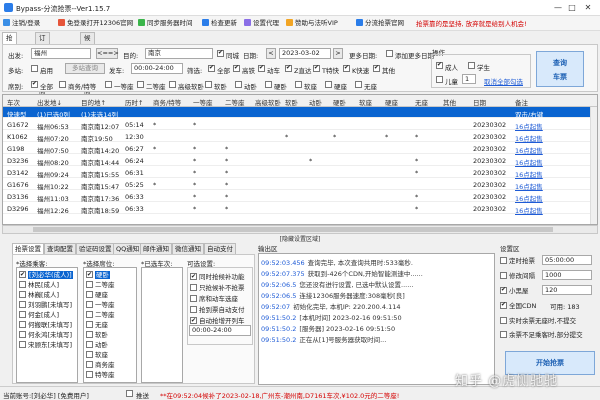  What do you see at coordinates (217, 310) in the screenshot?
I see `option-item: 抢到票自动支付` at bounding box center [217, 310].